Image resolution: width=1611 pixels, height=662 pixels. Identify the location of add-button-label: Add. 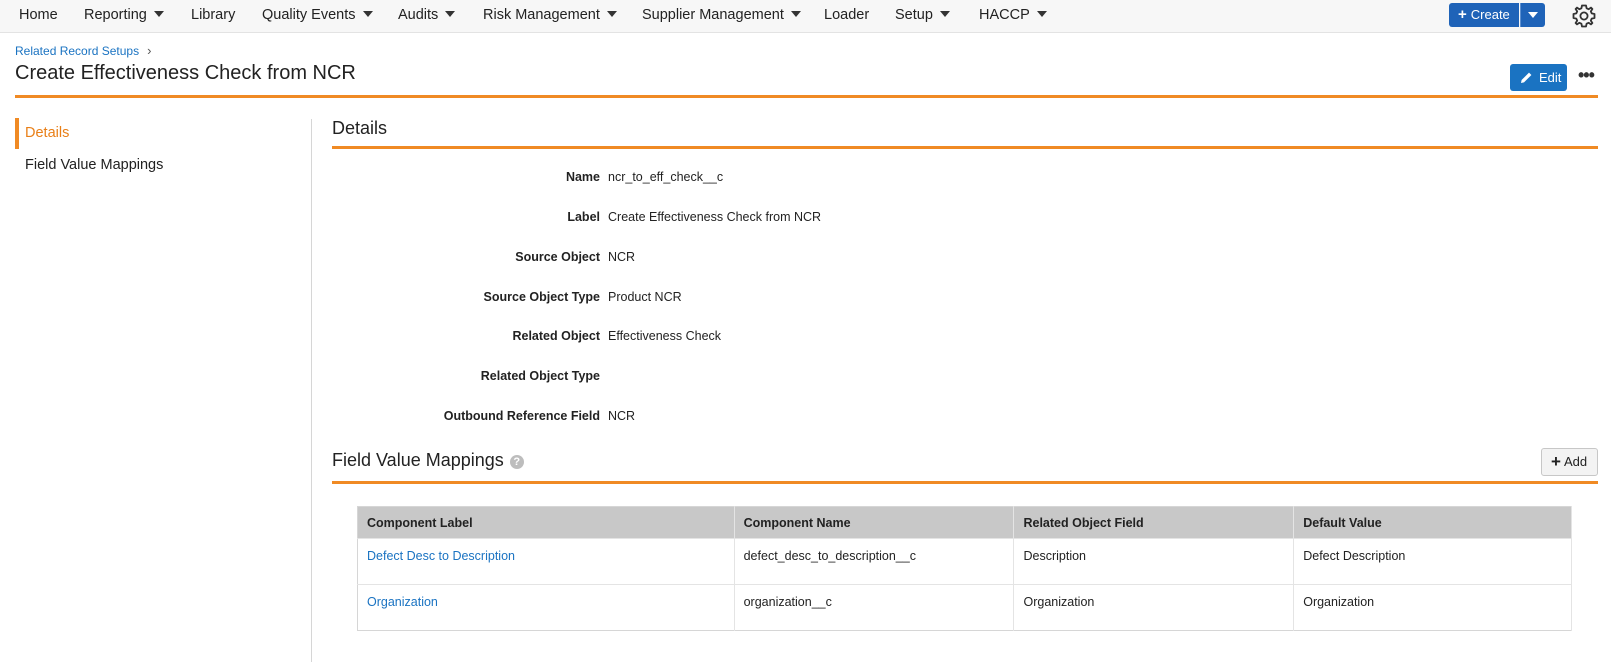
(1575, 461).